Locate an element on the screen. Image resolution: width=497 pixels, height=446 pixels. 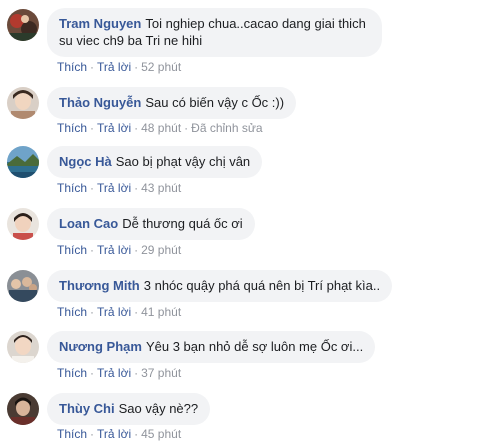
comment-actions: Thích · Trả lời · 48 phút · Đã chỉnh sửa is located at coordinates (160, 128).